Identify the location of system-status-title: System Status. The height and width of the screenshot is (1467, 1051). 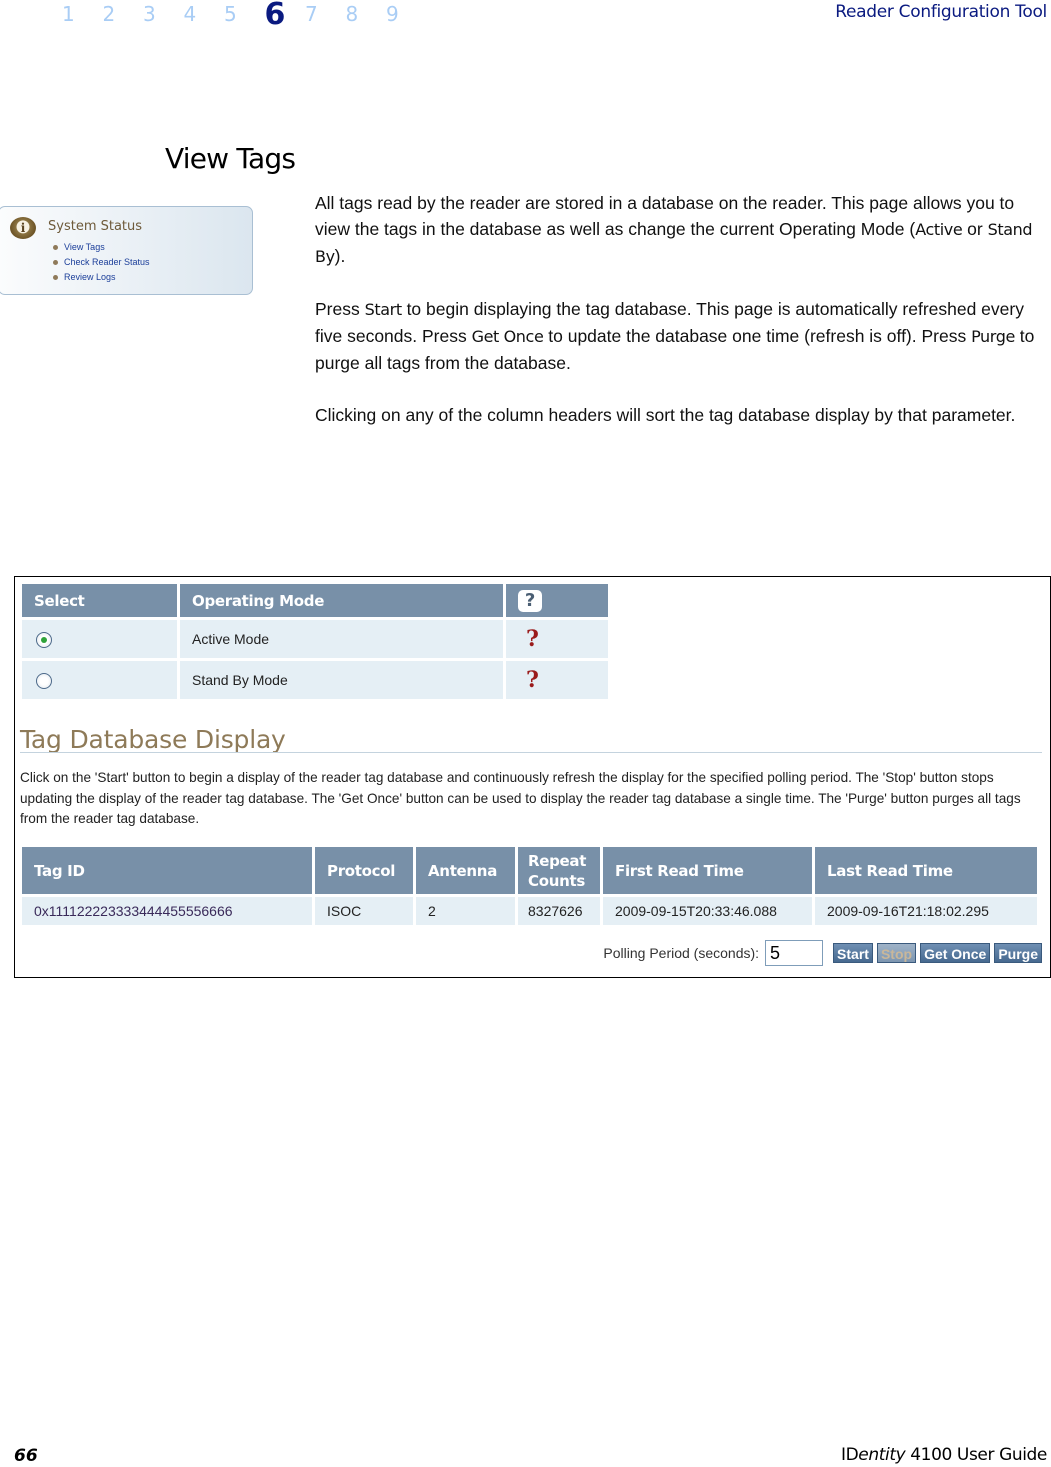
(95, 226).